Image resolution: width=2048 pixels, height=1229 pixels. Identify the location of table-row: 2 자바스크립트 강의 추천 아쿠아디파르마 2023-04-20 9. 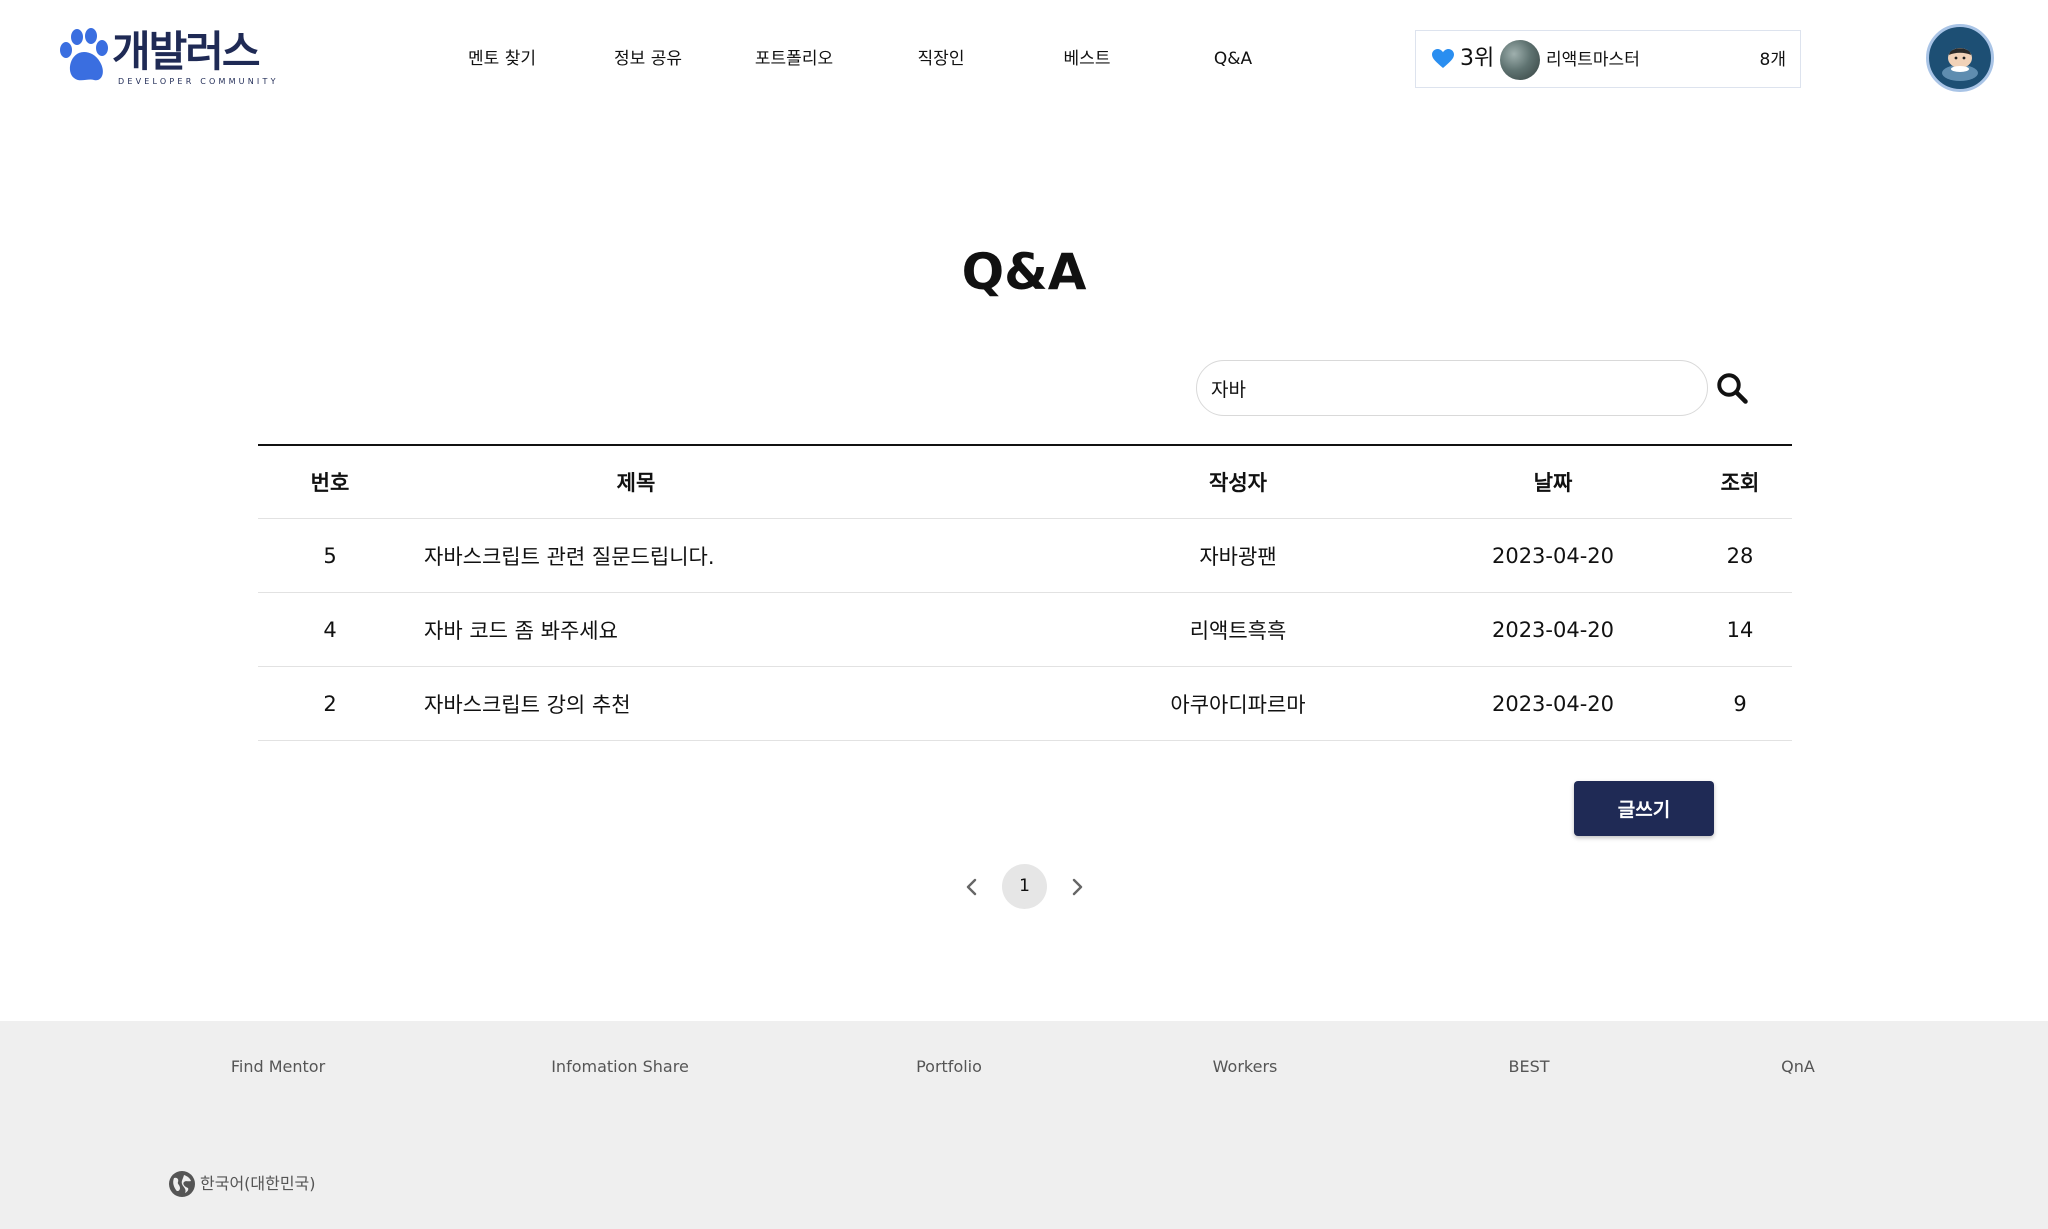
(1025, 704).